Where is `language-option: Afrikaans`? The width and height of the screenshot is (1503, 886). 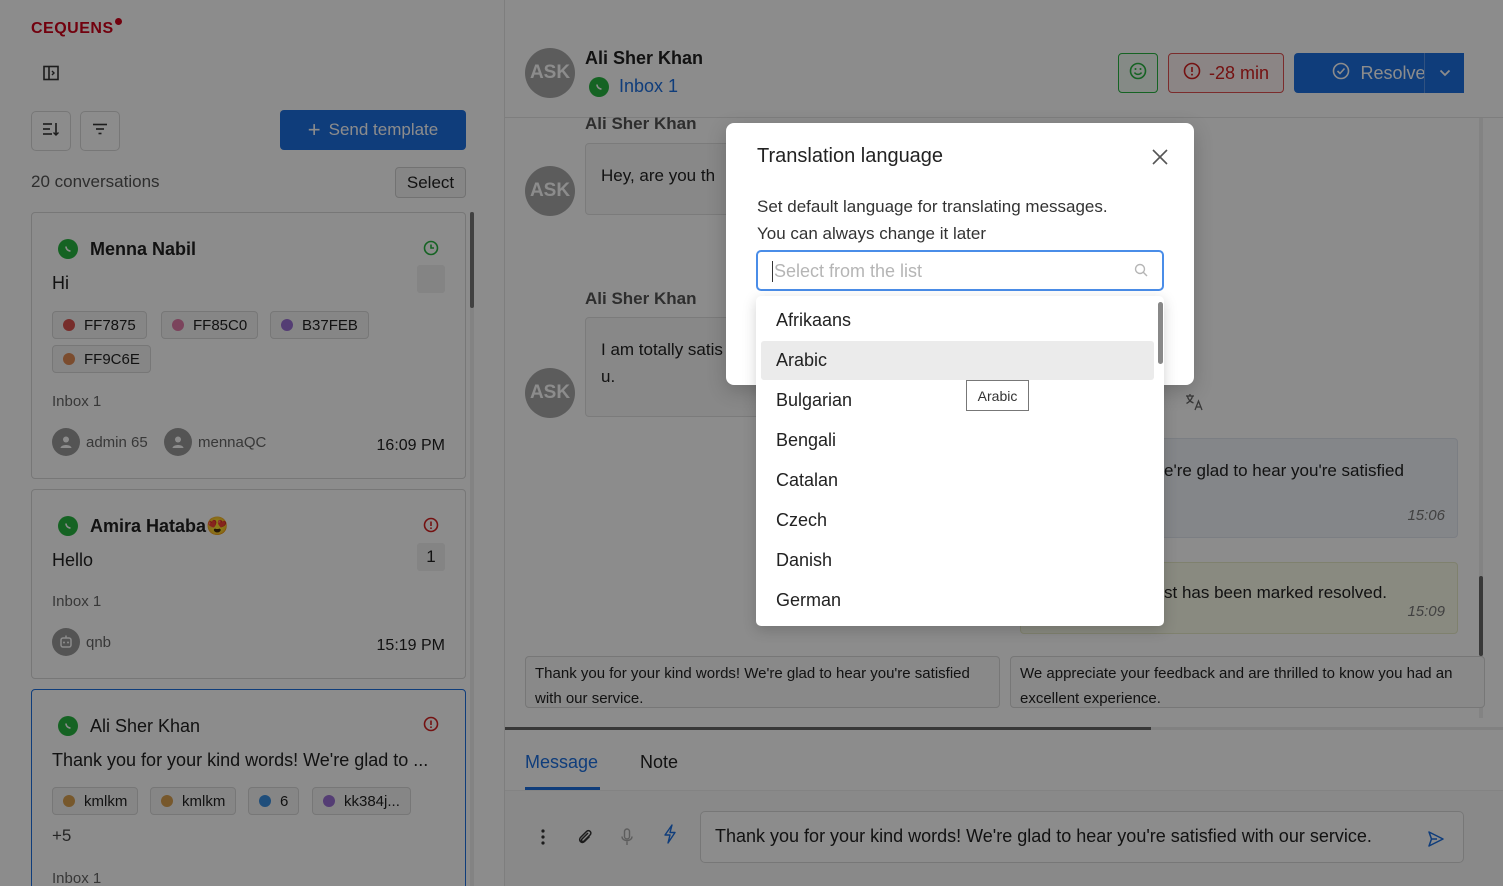 language-option: Afrikaans is located at coordinates (957, 320).